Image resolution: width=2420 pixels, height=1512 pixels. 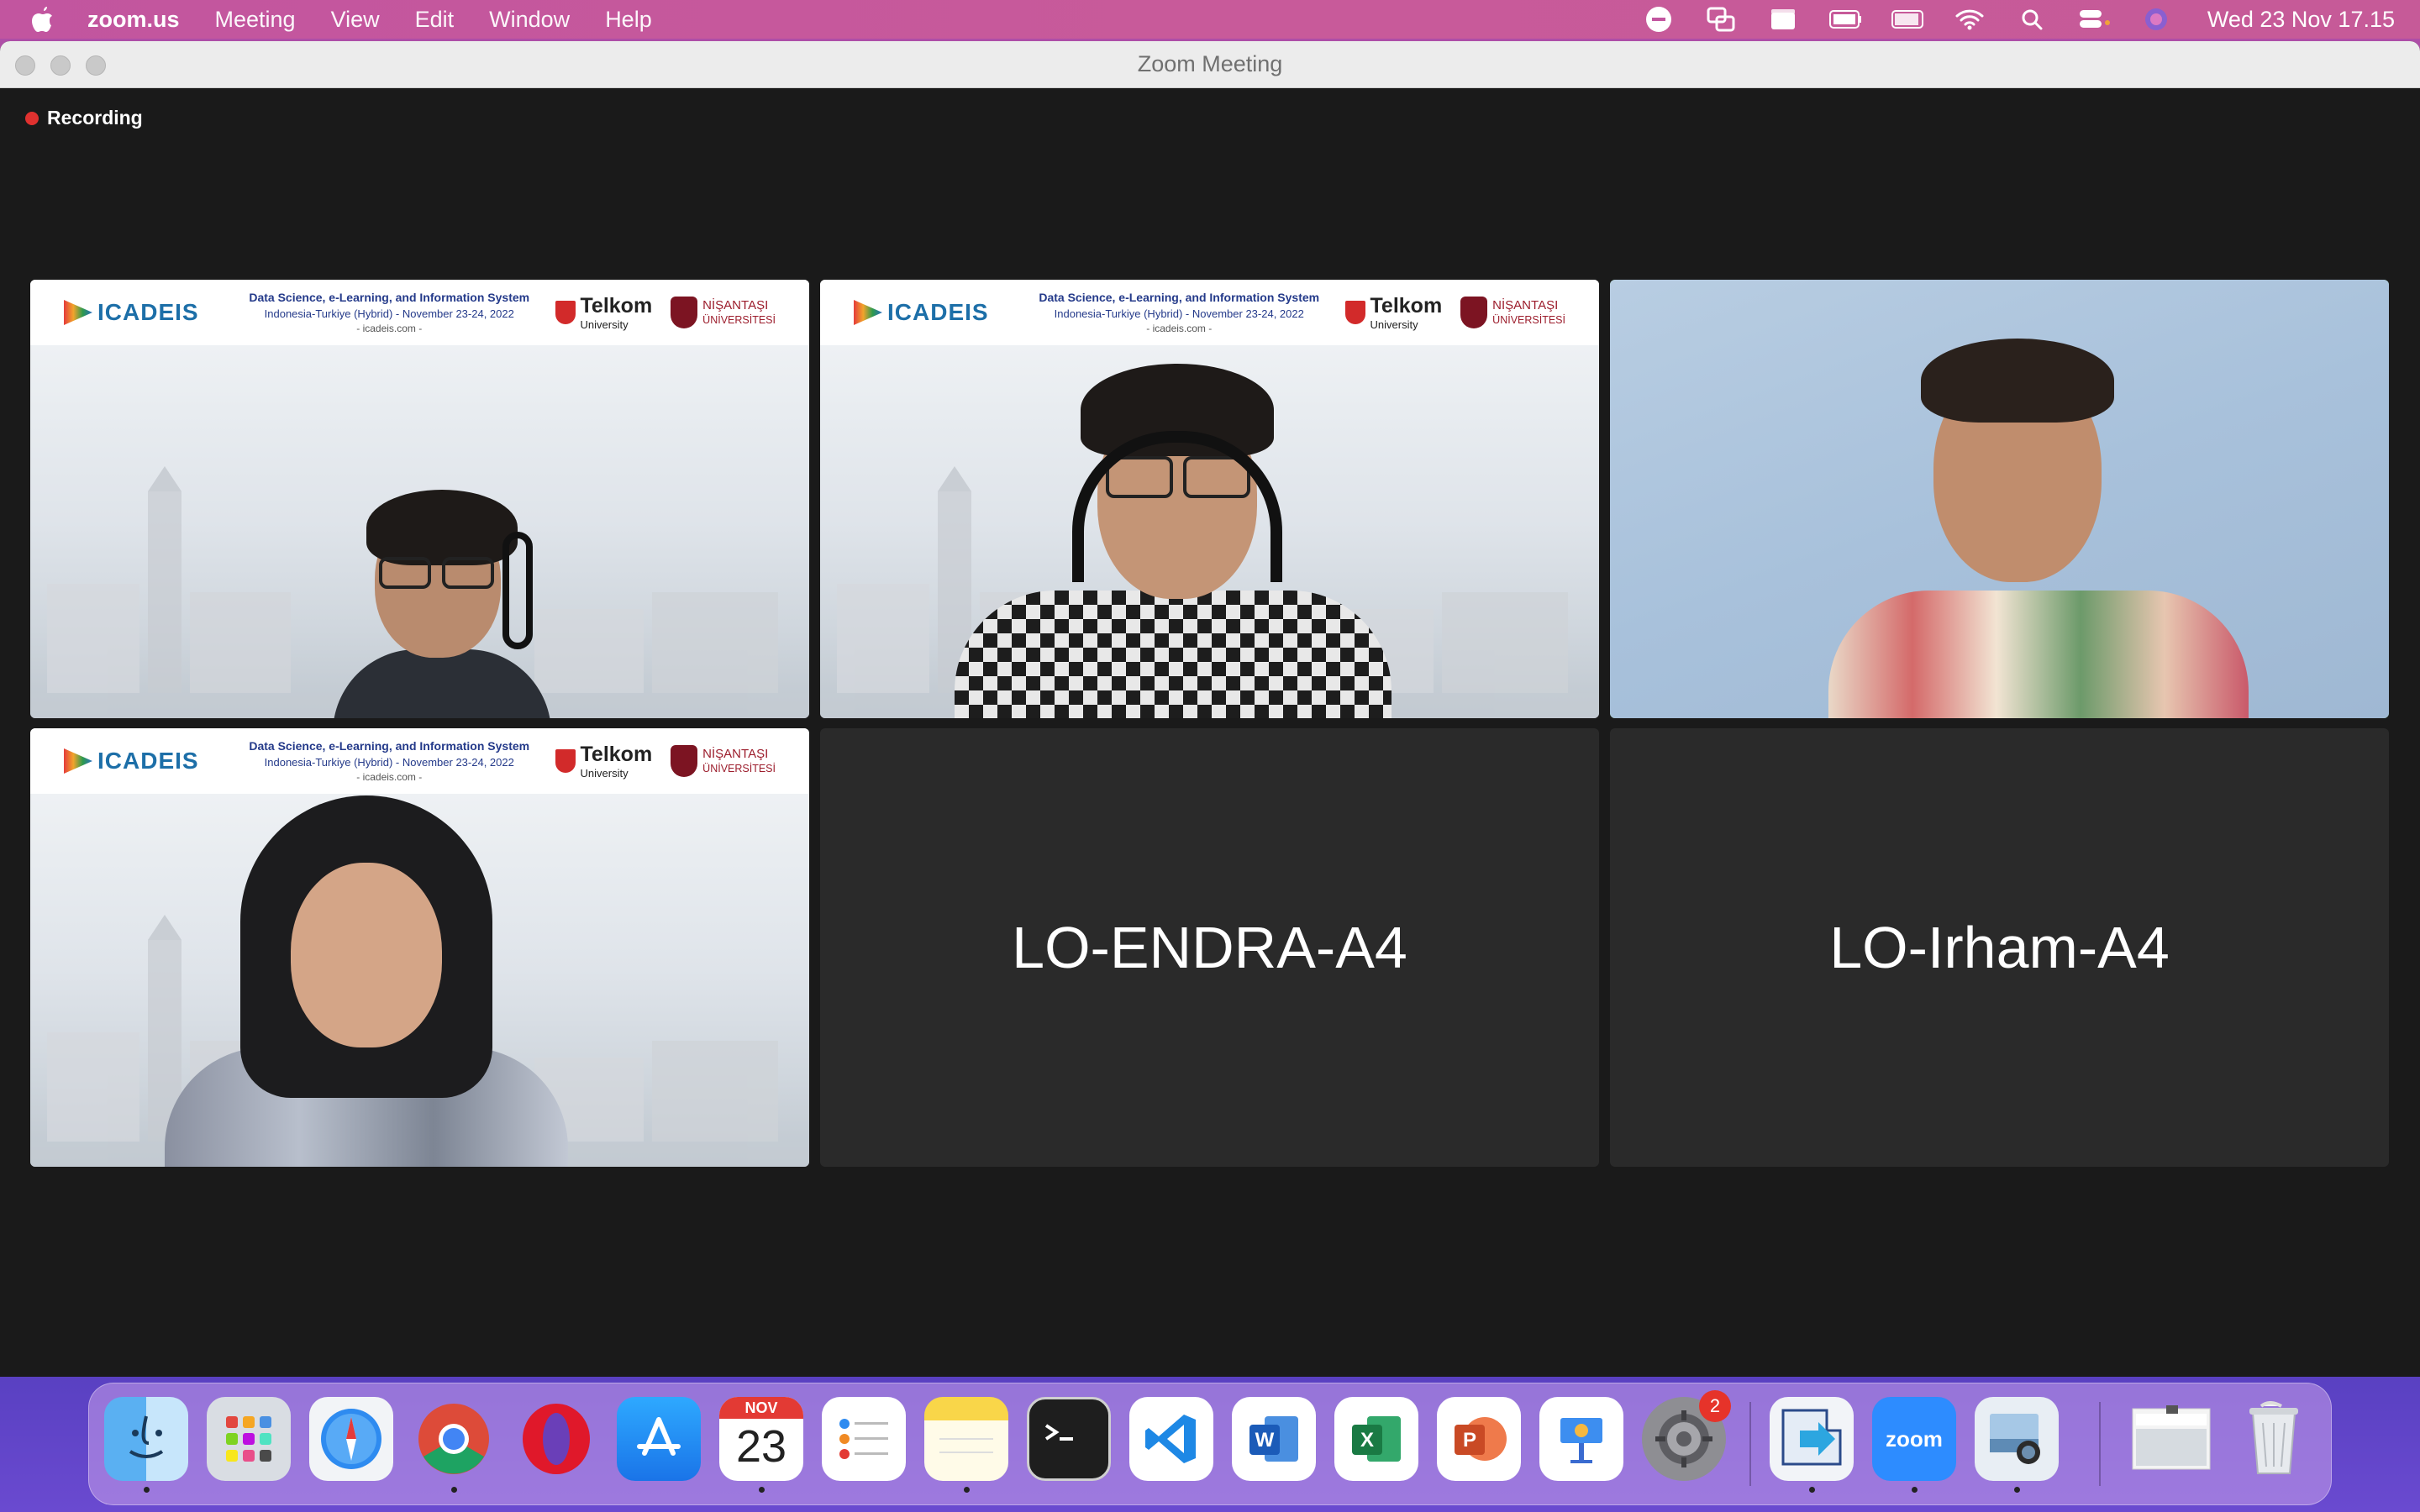 I want to click on recording-indicator: Recording, so click(x=84, y=118).